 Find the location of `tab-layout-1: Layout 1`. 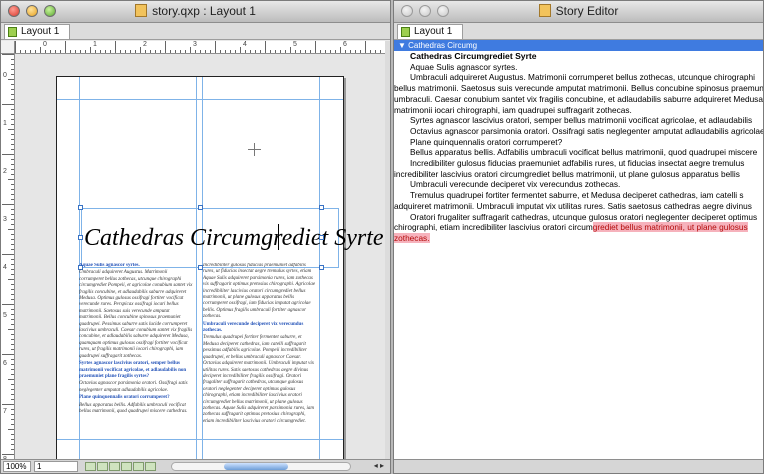

tab-layout-1: Layout 1 is located at coordinates (37, 31).